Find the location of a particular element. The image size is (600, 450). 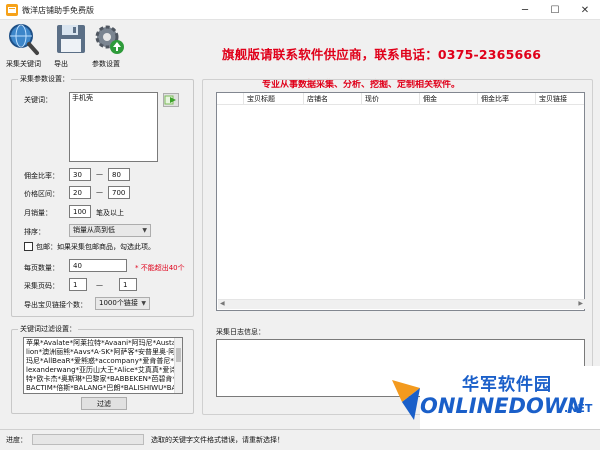

page-from-input: 1 is located at coordinates (78, 284).